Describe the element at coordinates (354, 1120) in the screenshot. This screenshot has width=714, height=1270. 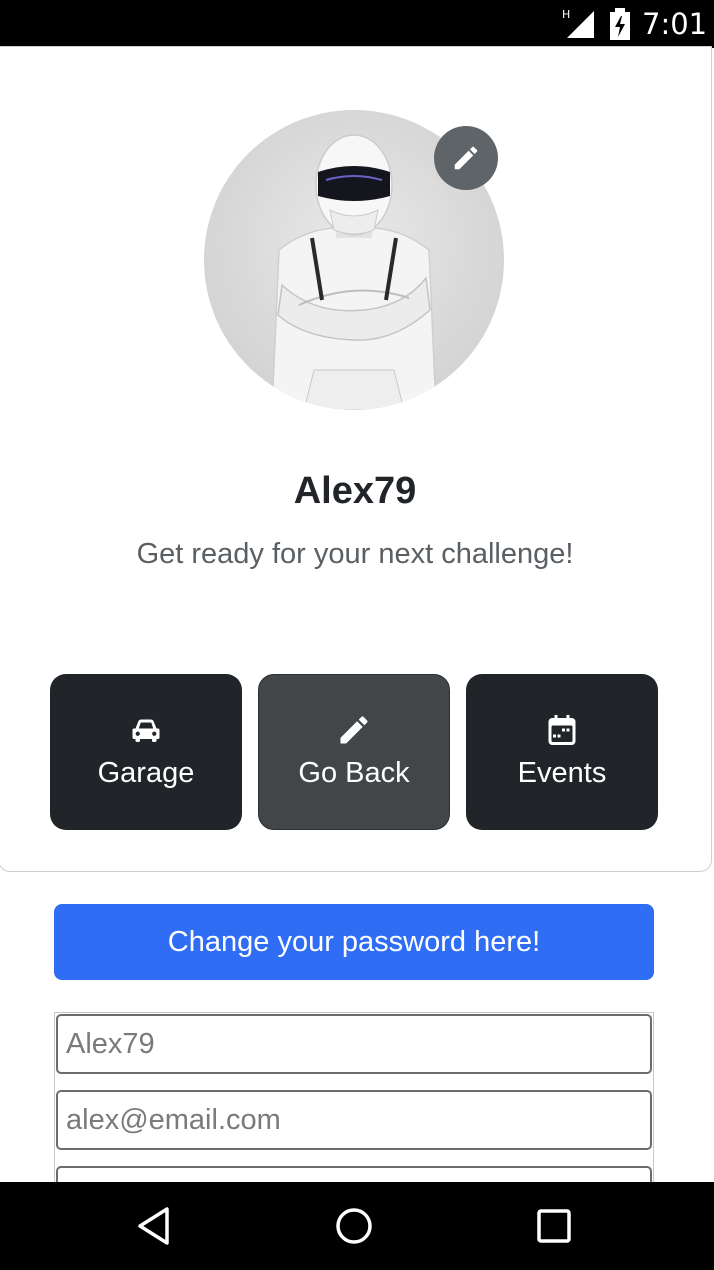
I see `email-field: alex@email.com` at that location.